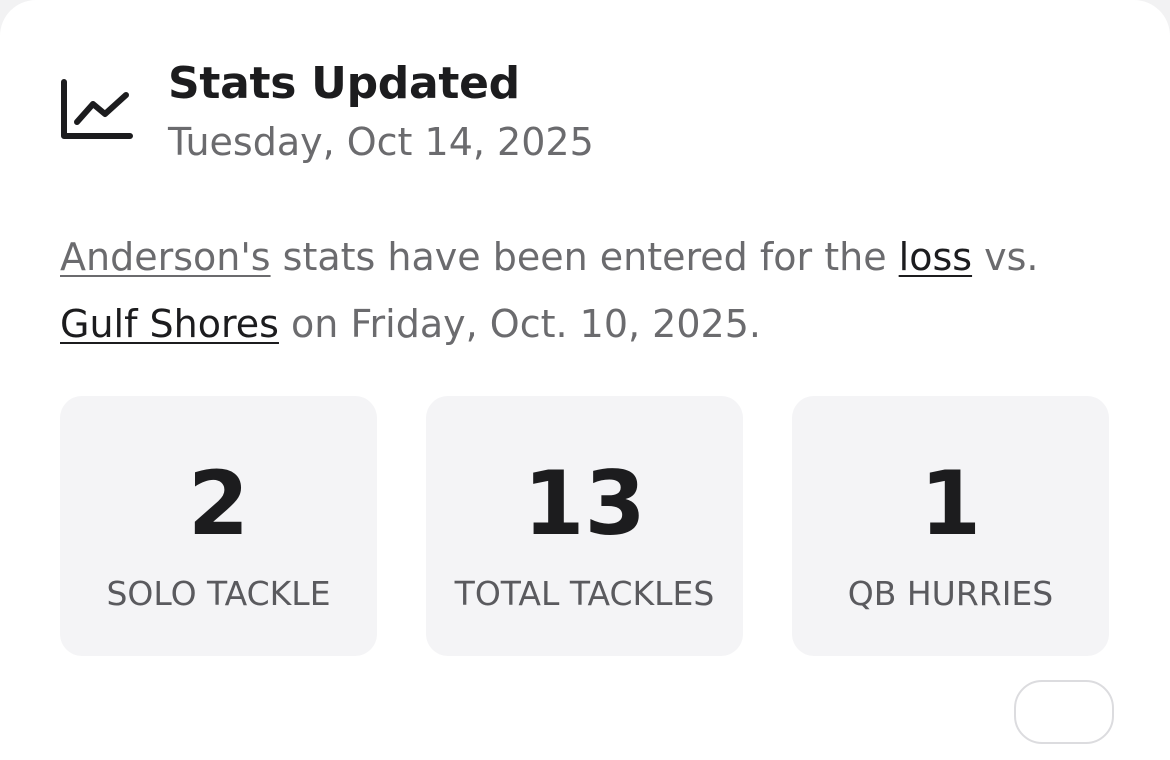 The height and width of the screenshot is (760, 1170). Describe the element at coordinates (584, 593) in the screenshot. I see `stat-label: TOTAL TACKLES` at that location.